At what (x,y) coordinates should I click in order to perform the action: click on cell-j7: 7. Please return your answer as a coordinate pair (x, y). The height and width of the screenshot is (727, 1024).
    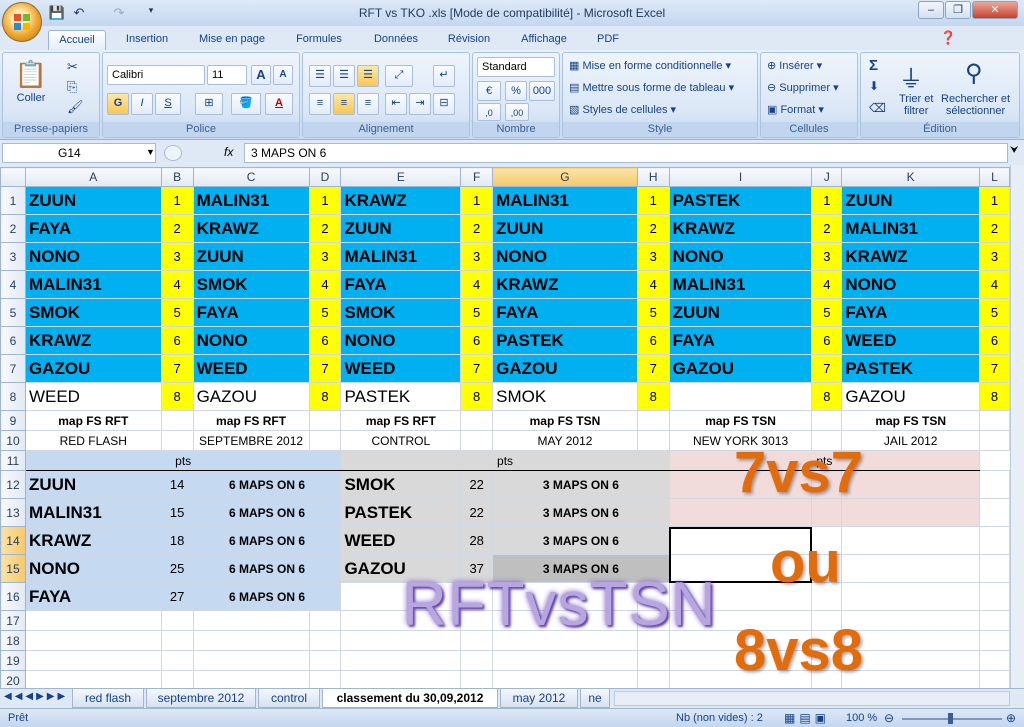
    Looking at the image, I should click on (827, 368).